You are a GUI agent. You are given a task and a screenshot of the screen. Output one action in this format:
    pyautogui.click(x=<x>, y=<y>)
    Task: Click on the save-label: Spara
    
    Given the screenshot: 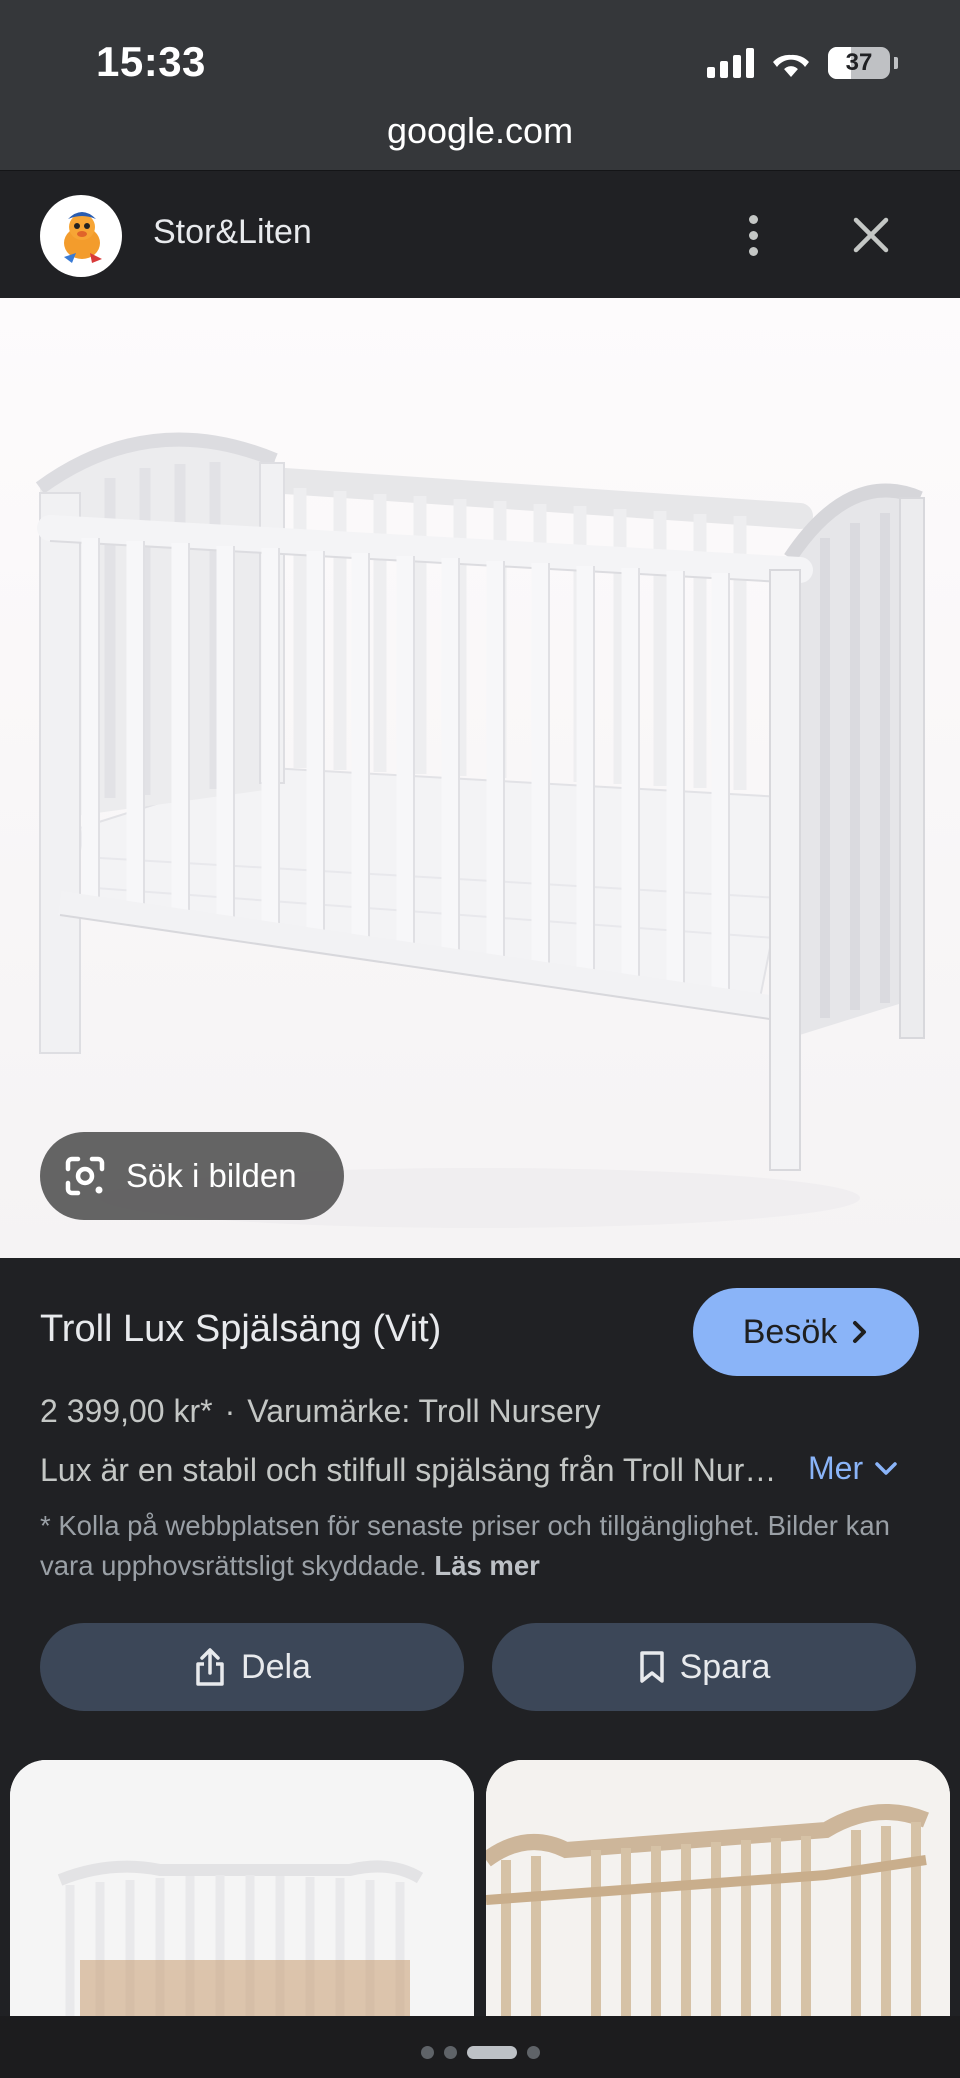 What is the action you would take?
    pyautogui.click(x=725, y=1666)
    